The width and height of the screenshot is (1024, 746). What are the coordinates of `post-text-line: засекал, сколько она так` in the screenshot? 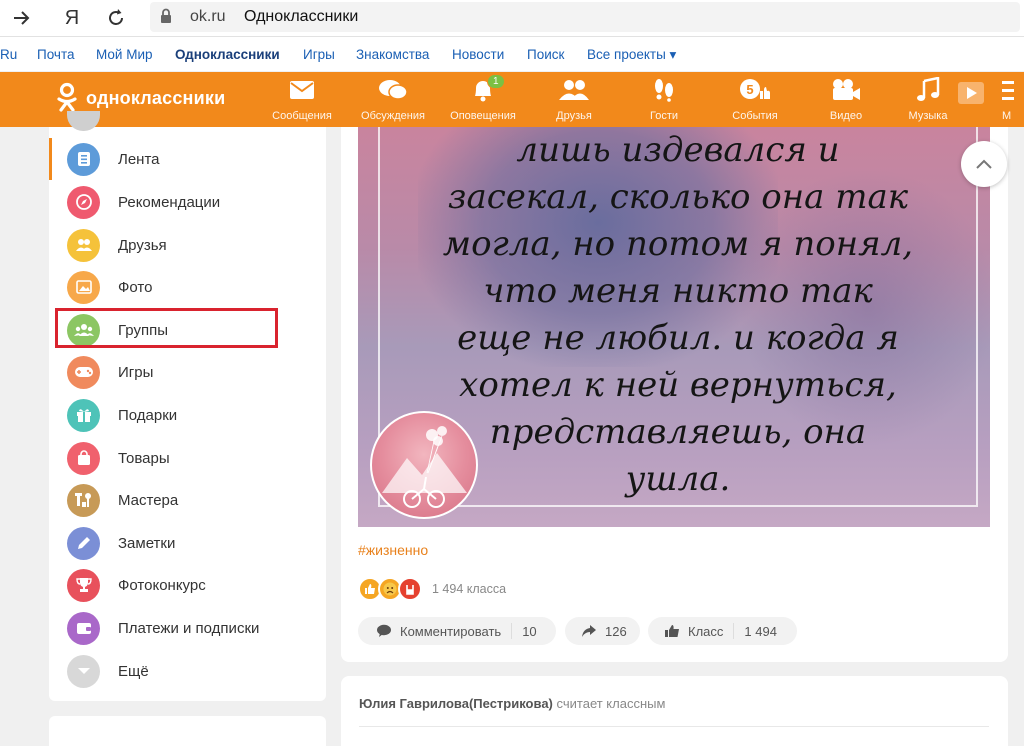 It's located at (678, 197).